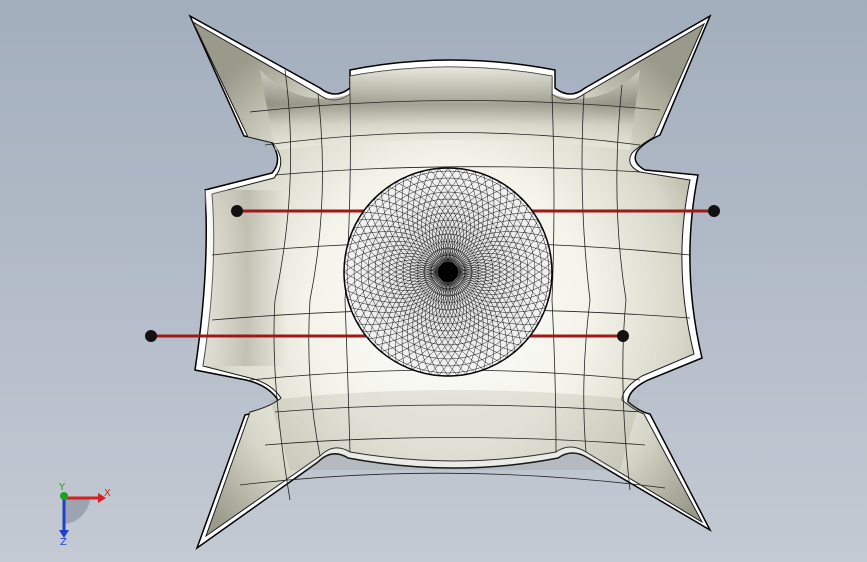 The image size is (867, 562). What do you see at coordinates (237, 211) in the screenshot?
I see `endpoint-upper-left` at bounding box center [237, 211].